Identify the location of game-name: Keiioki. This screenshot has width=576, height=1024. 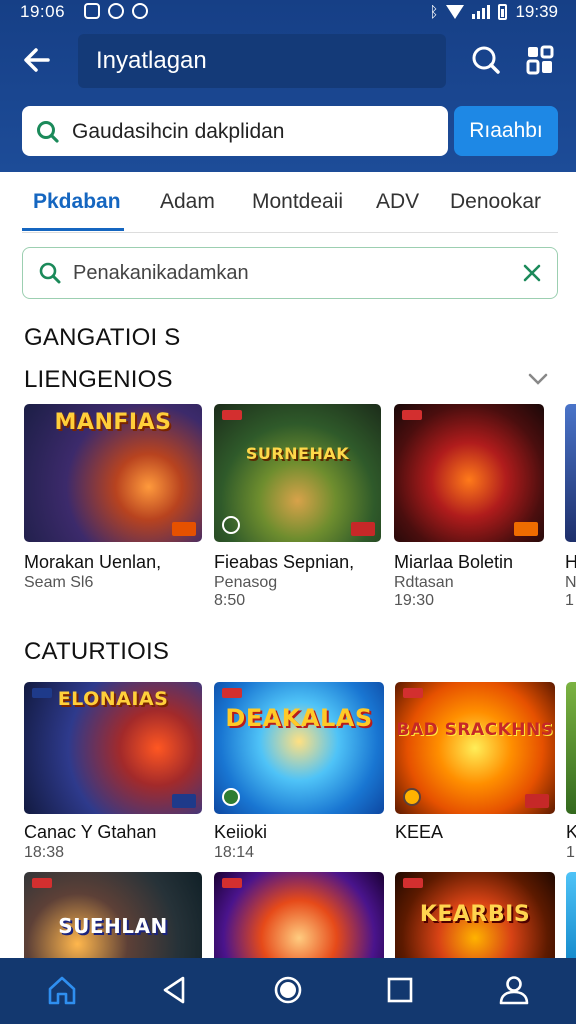
(241, 832).